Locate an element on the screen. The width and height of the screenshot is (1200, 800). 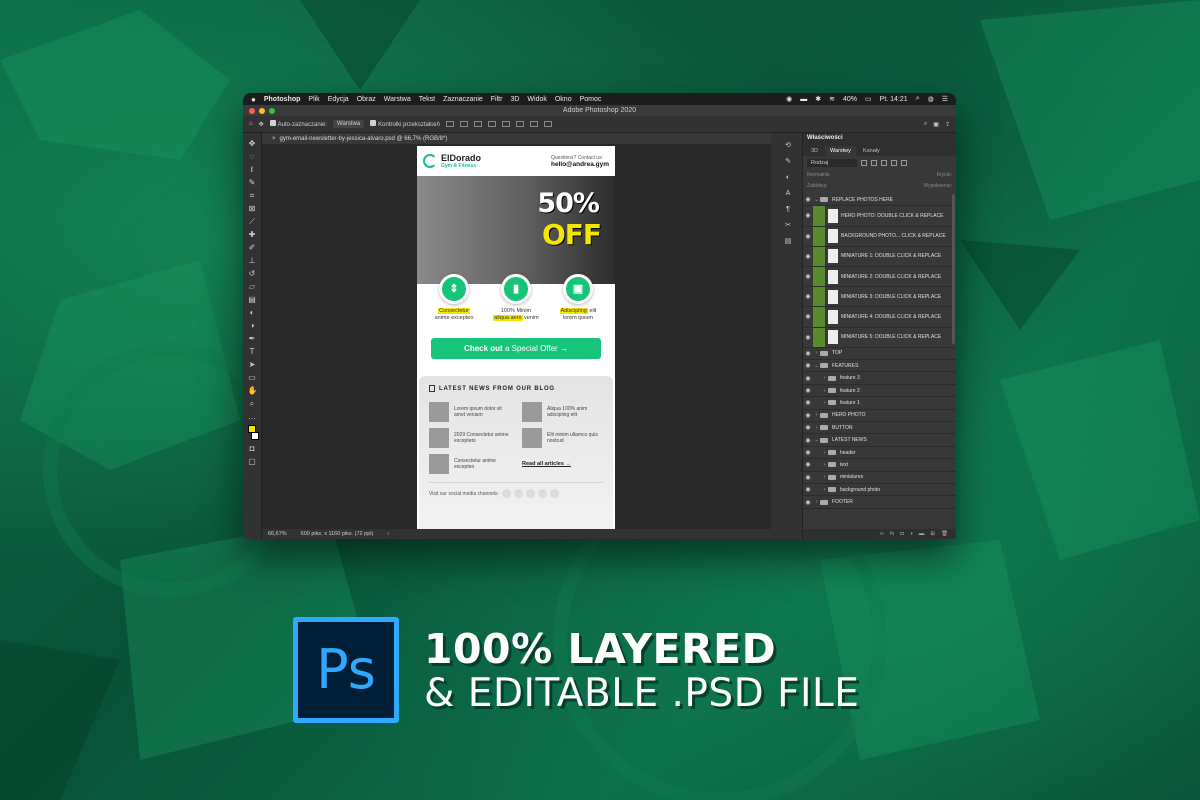
dodge-icon: ◑ is located at coordinates (252, 325).